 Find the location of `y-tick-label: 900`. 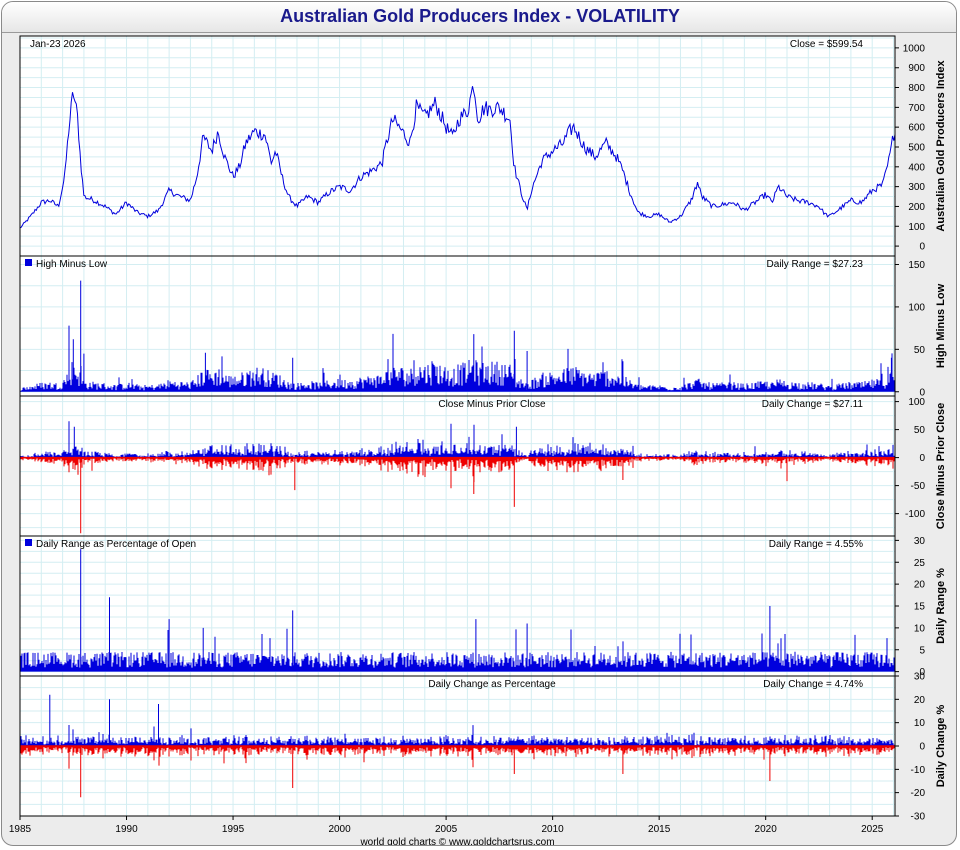

y-tick-label: 900 is located at coordinates (916, 68).